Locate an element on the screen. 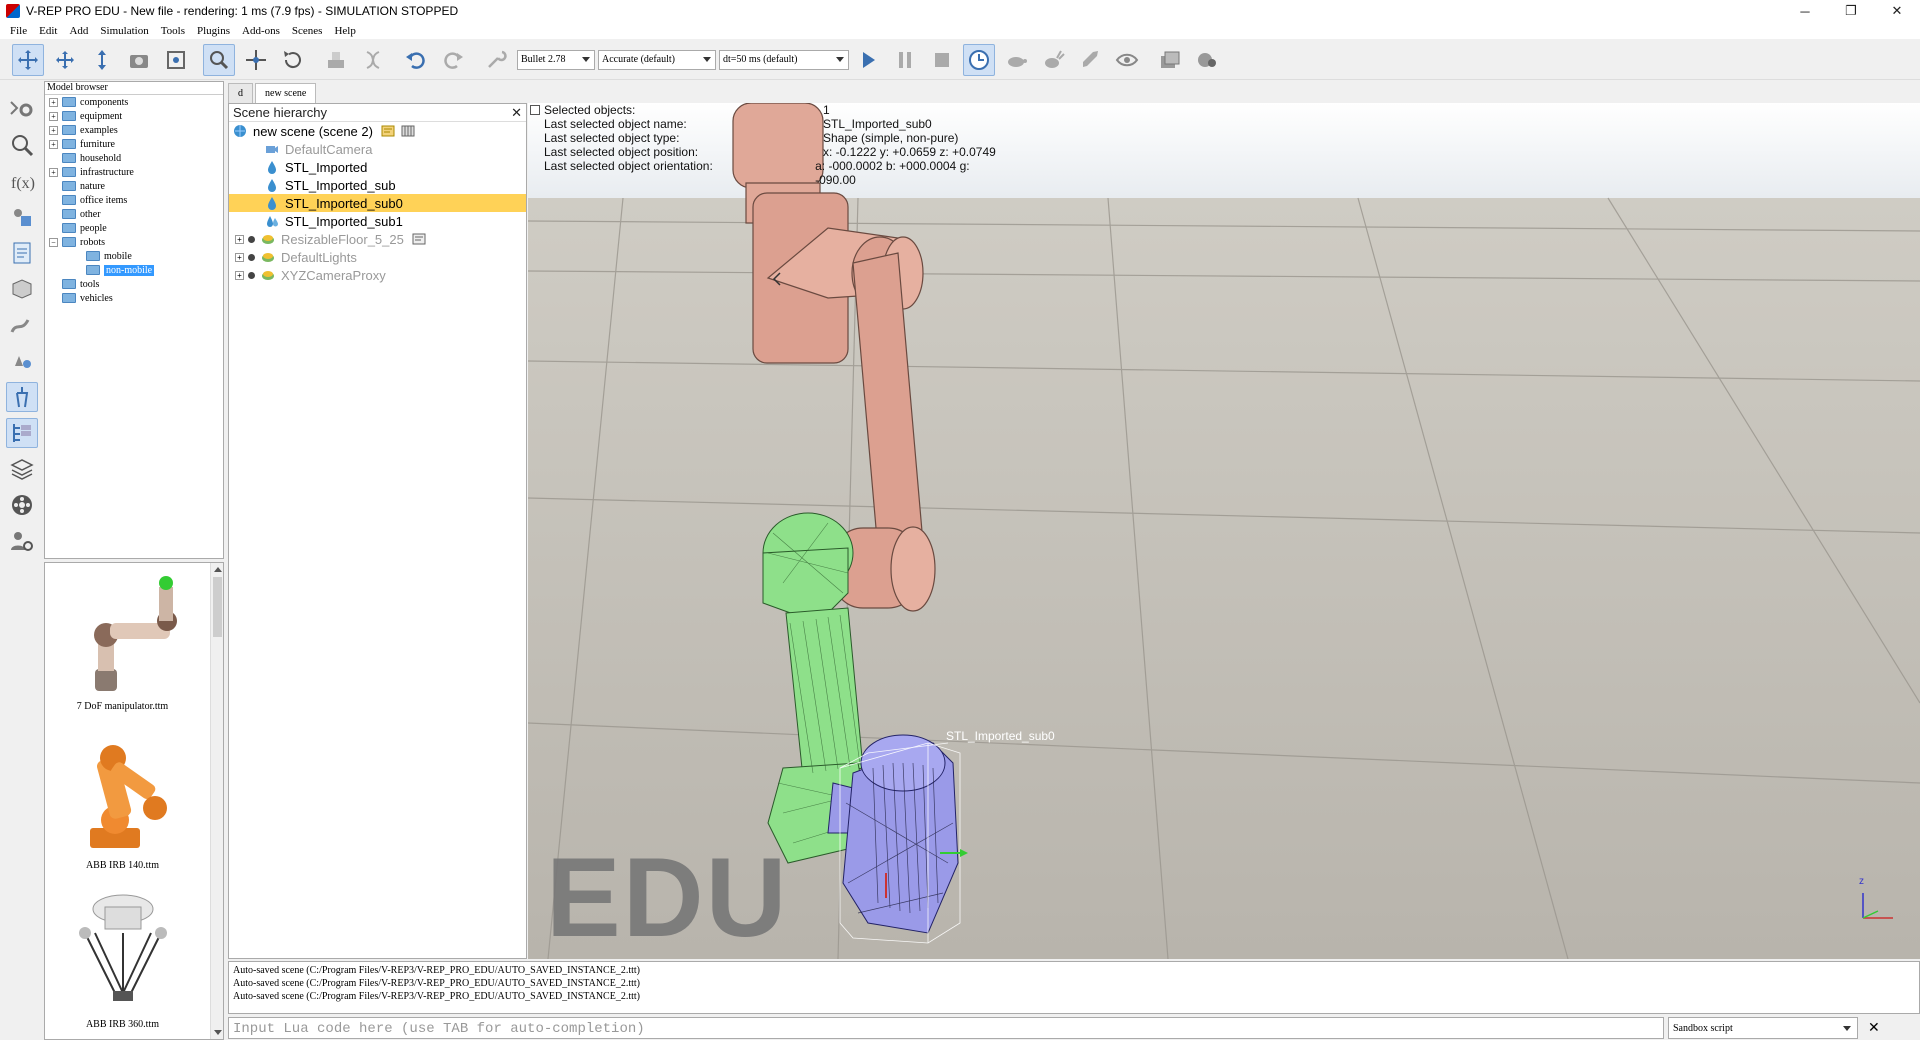 The height and width of the screenshot is (1040, 1920). camera-angle-button is located at coordinates (139, 60).